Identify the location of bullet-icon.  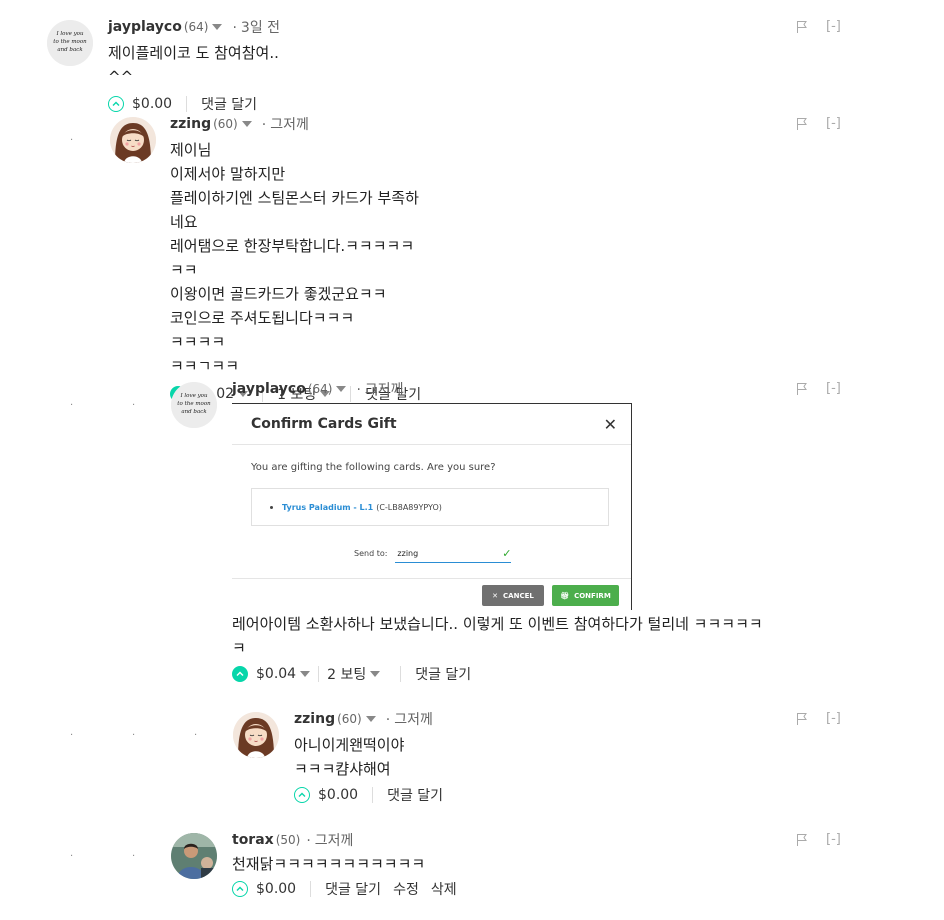
(271, 507).